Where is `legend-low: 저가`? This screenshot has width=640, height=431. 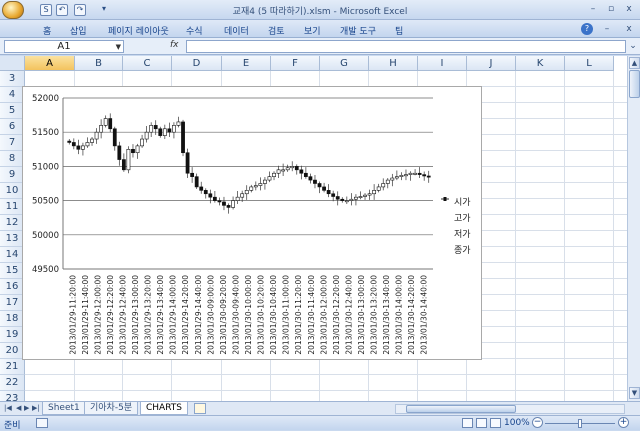
legend-low: 저가 is located at coordinates (462, 235).